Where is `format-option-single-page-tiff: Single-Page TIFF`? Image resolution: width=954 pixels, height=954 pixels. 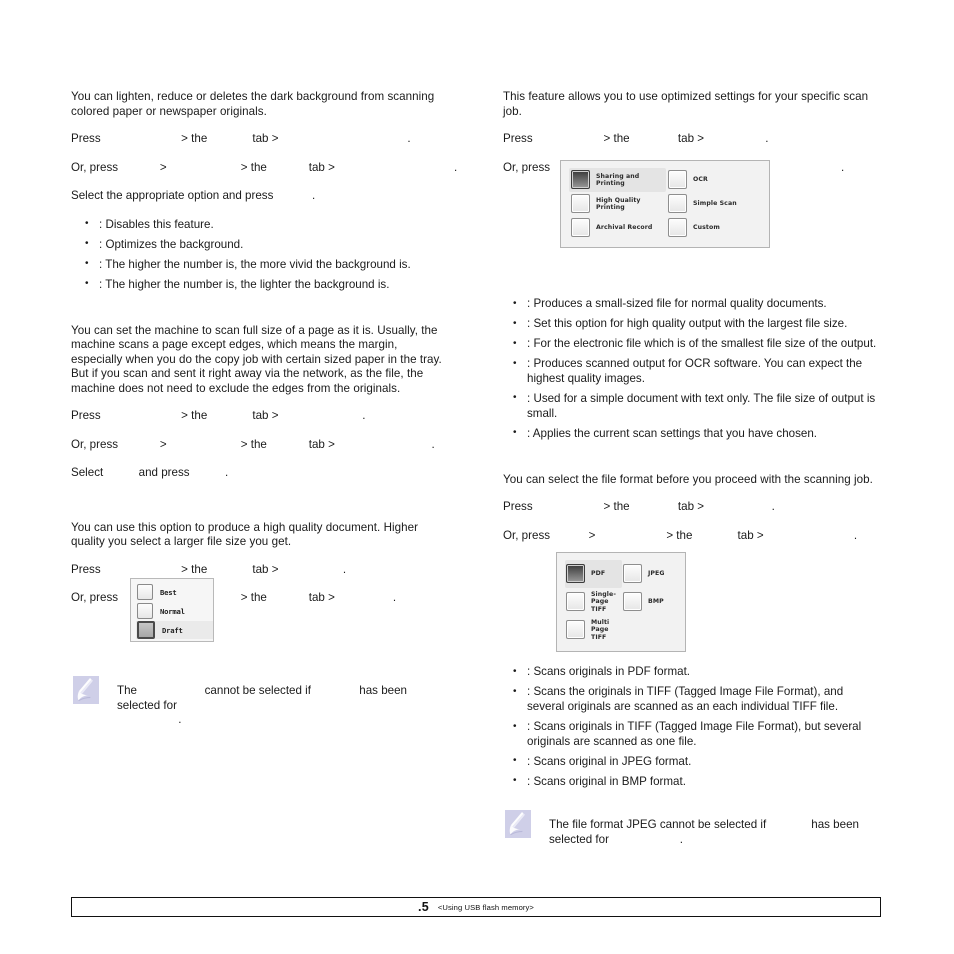 format-option-single-page-tiff: Single-Page TIFF is located at coordinates (593, 602).